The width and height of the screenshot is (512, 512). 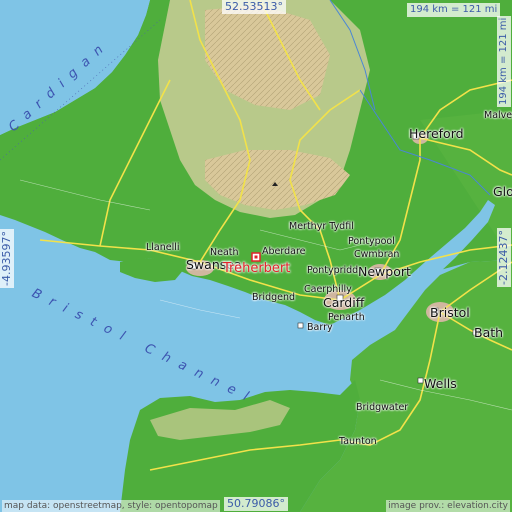 What do you see at coordinates (320, 327) in the screenshot?
I see `place-barry: Barry` at bounding box center [320, 327].